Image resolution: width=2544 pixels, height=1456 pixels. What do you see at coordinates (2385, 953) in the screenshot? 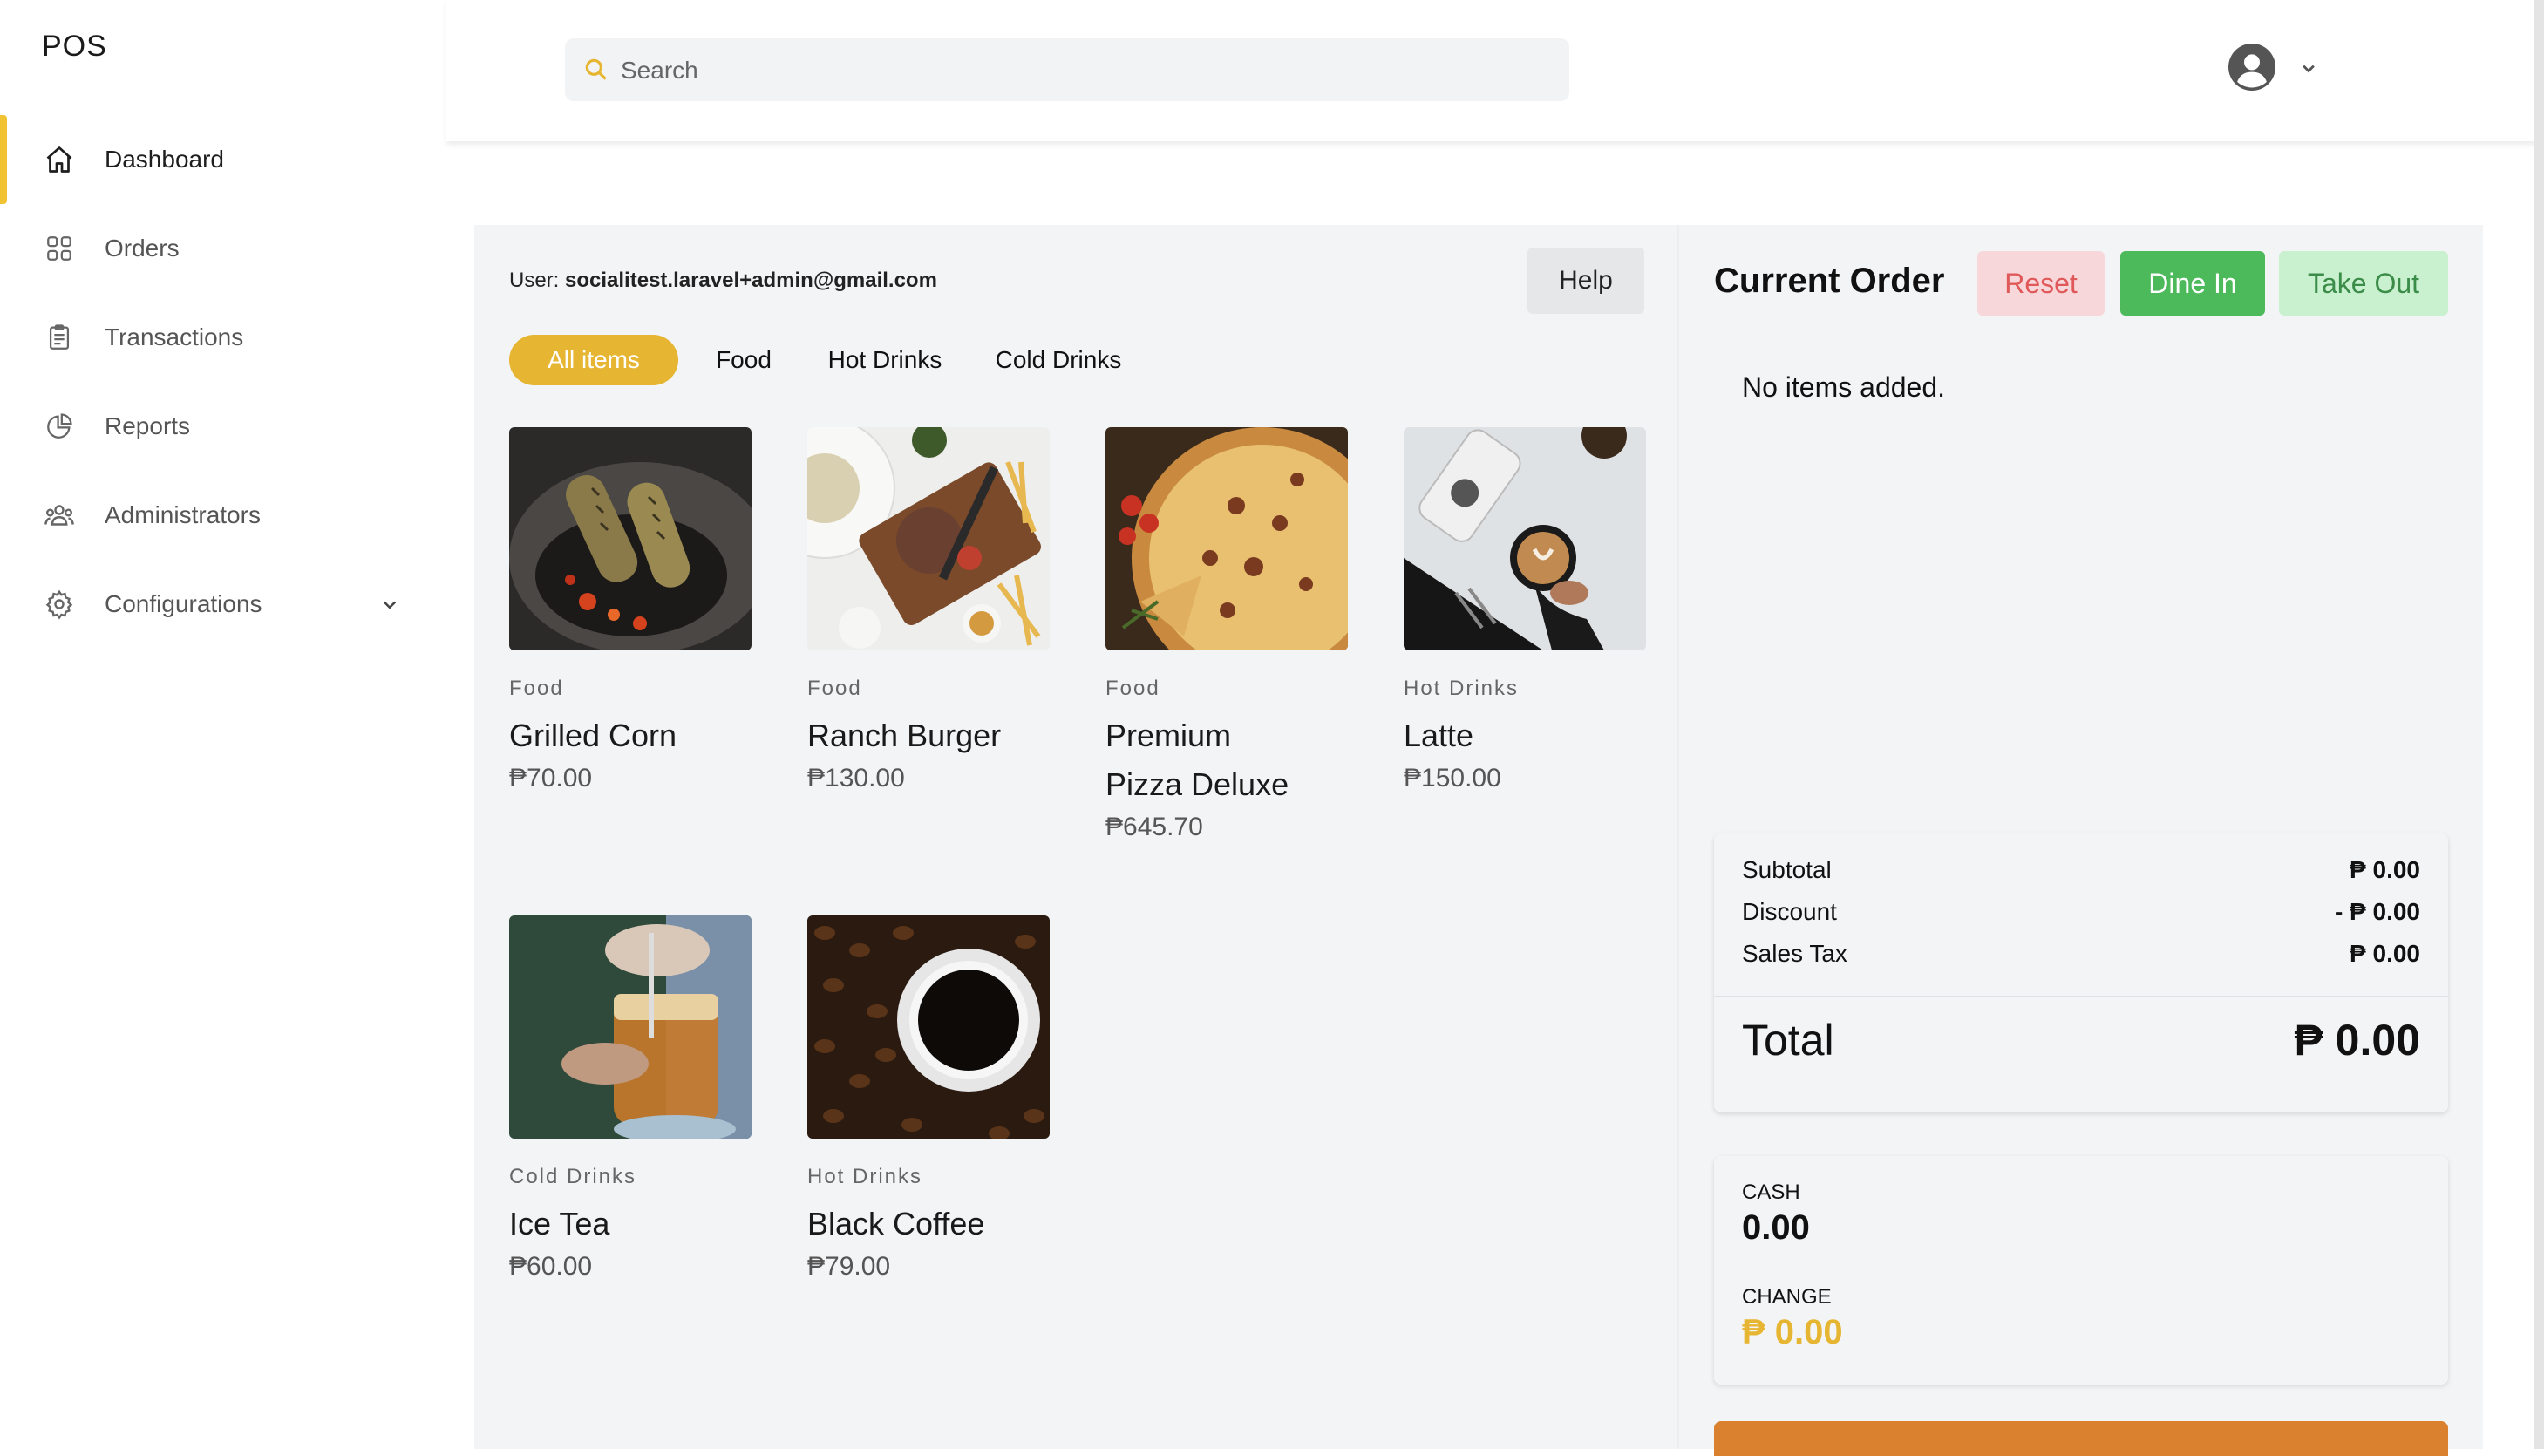
I see `sales-tax-value: ₱ 0.00` at bounding box center [2385, 953].